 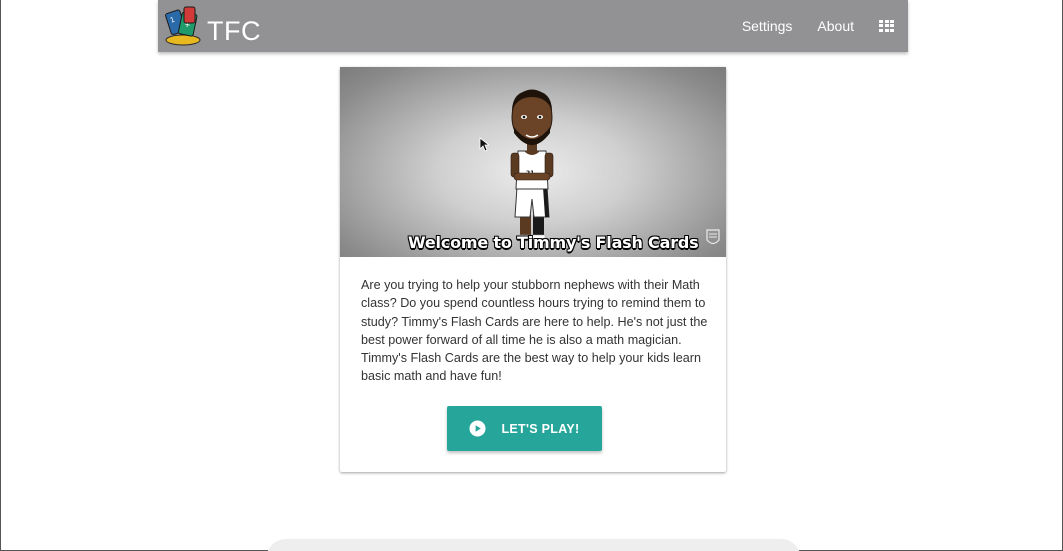 I want to click on lets-play-label: LET'S PLAY!, so click(x=540, y=428).